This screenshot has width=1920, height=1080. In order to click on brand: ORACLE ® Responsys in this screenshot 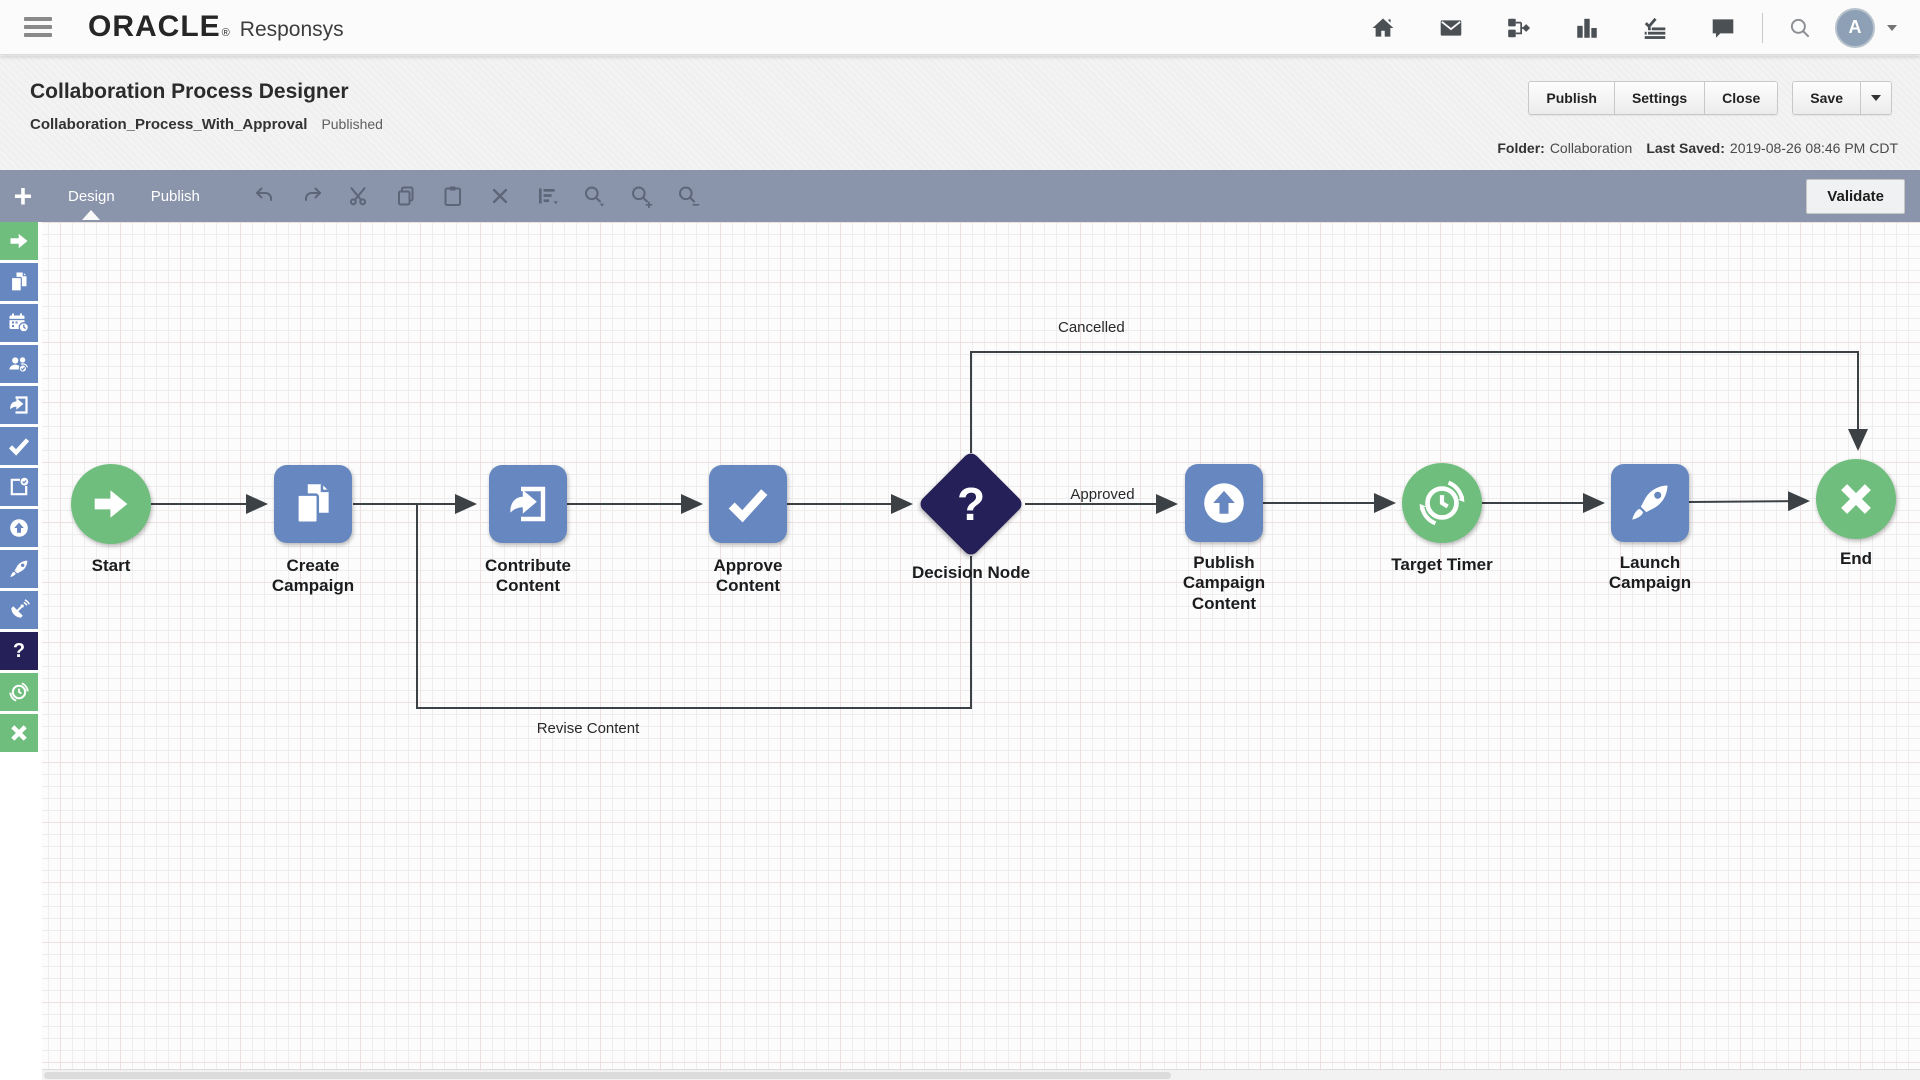, I will do `click(216, 27)`.